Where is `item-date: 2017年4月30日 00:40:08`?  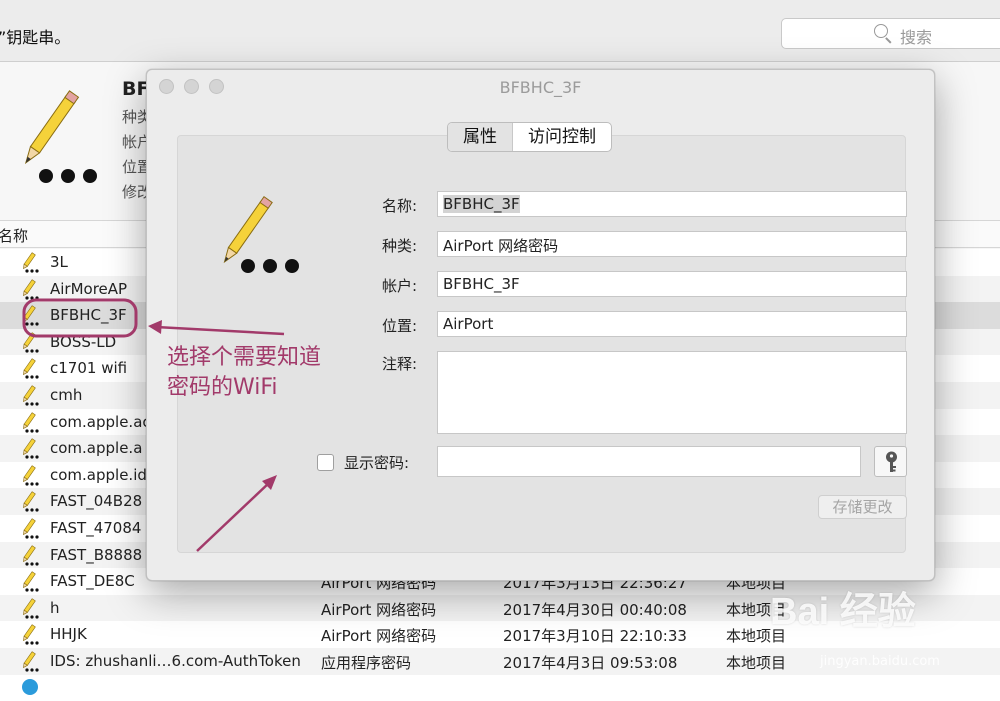 item-date: 2017年4月30日 00:40:08 is located at coordinates (595, 609).